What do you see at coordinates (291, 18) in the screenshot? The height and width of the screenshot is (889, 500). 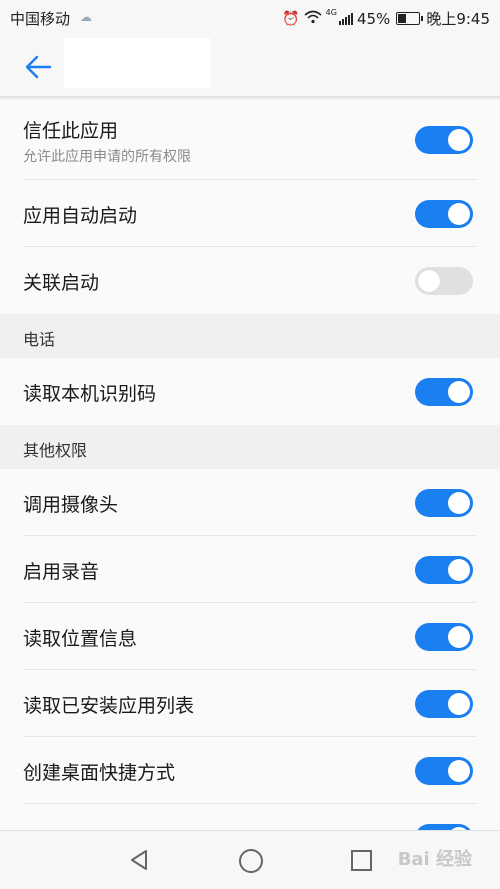 I see `alarm-icon: ⏰` at bounding box center [291, 18].